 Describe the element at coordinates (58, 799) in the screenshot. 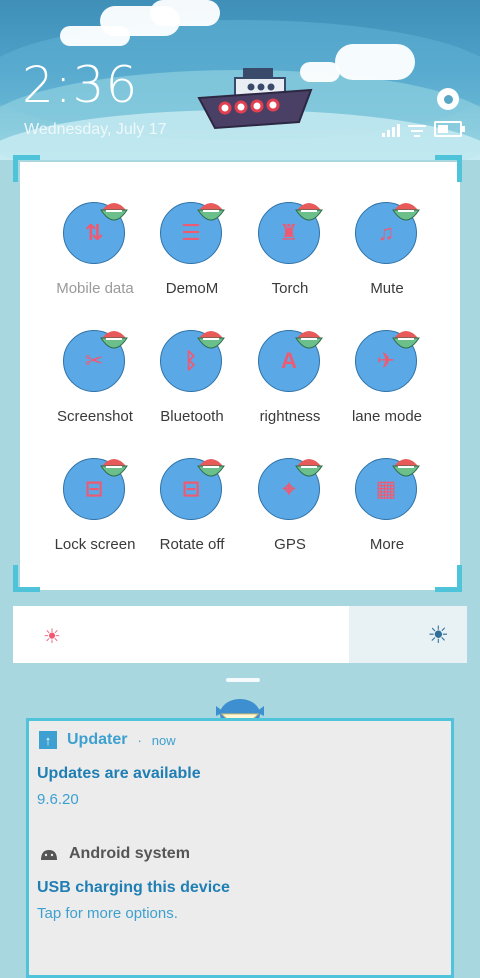

I see `notification-body: 9.6.20` at that location.